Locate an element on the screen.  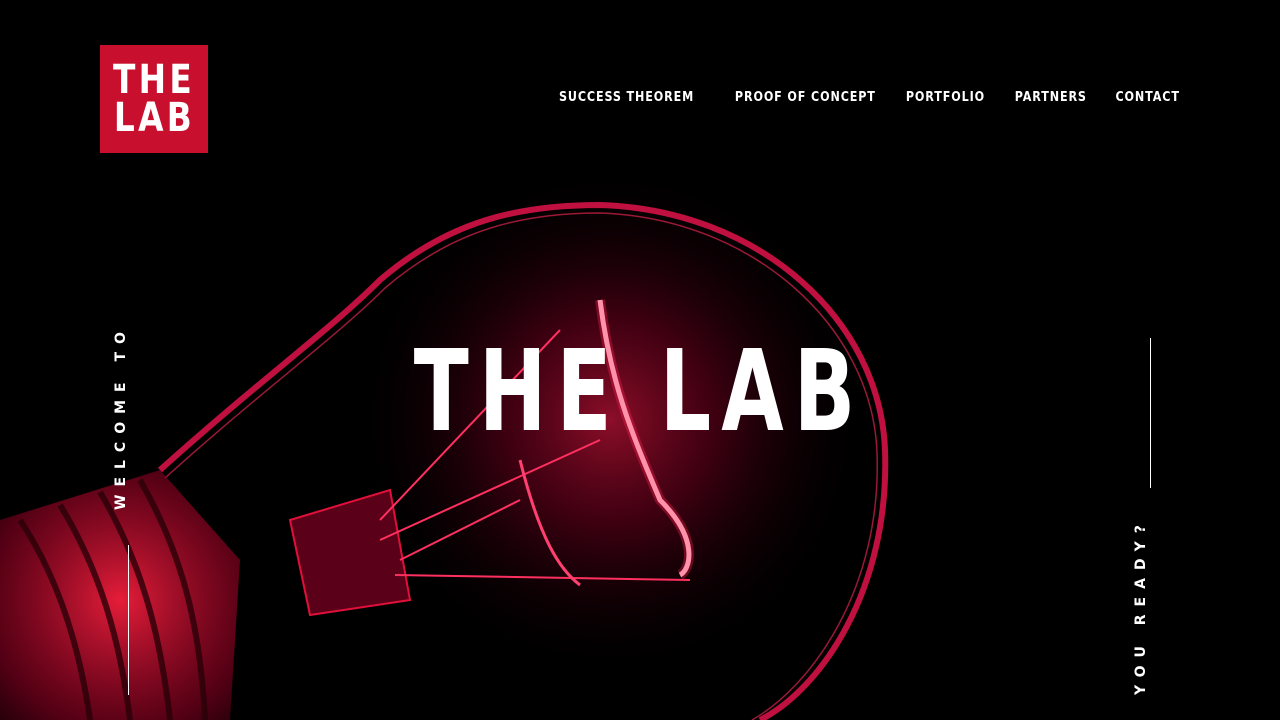
ready-caption: YOU READY? is located at coordinates (1141, 606).